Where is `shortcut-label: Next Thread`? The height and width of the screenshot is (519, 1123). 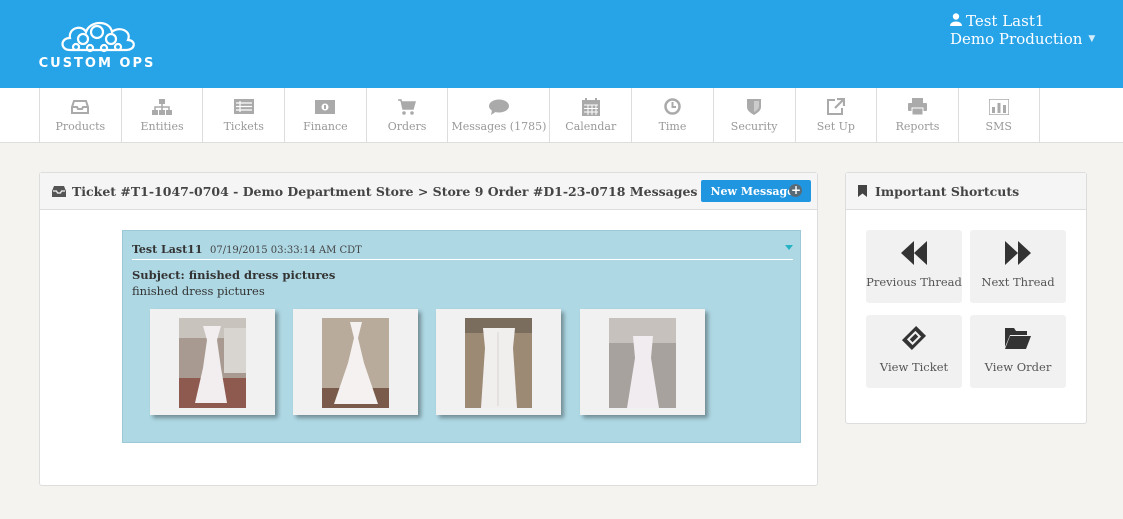
shortcut-label: Next Thread is located at coordinates (1018, 282).